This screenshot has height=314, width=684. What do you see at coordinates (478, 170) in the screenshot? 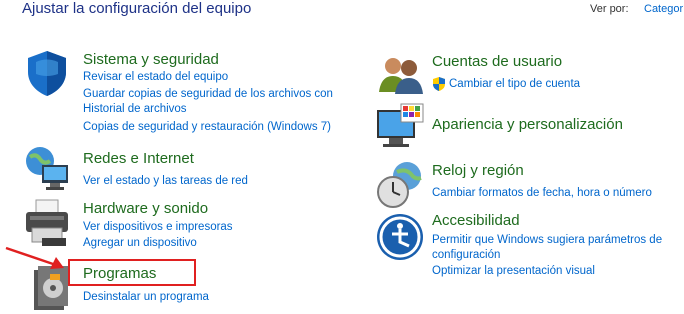
I see `clock-heading: Reloj y región` at bounding box center [478, 170].